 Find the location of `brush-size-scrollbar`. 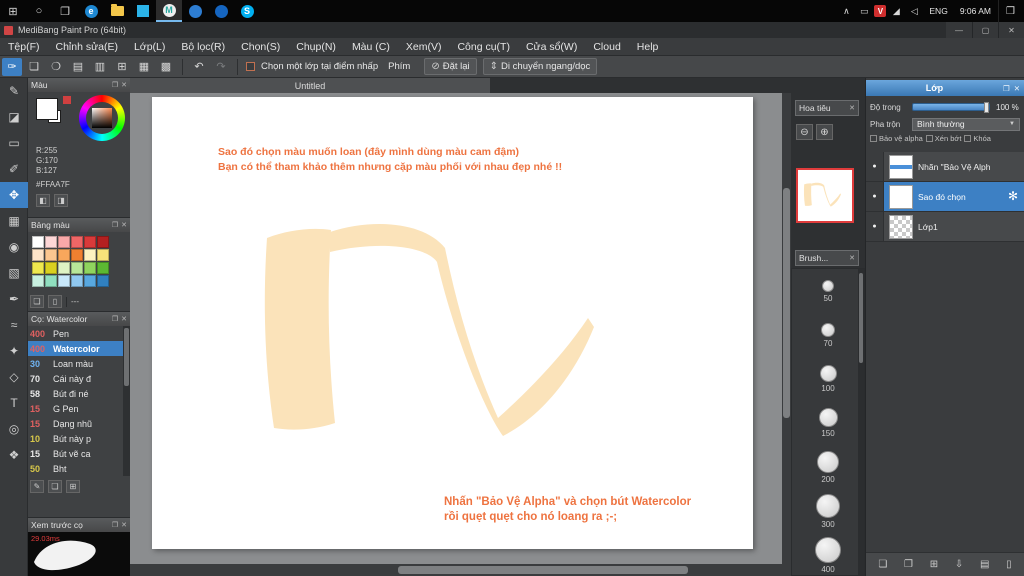

brush-size-scrollbar is located at coordinates (861, 422).